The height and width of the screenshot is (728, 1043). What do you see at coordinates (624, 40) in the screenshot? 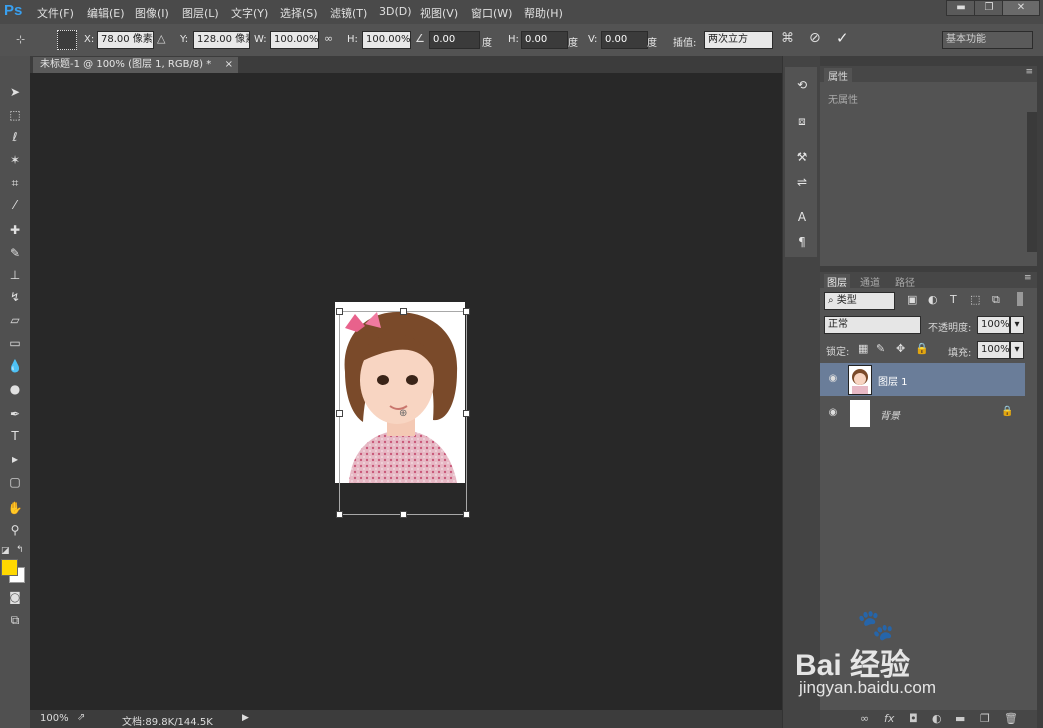
I see `vskew-field: 0.00` at bounding box center [624, 40].